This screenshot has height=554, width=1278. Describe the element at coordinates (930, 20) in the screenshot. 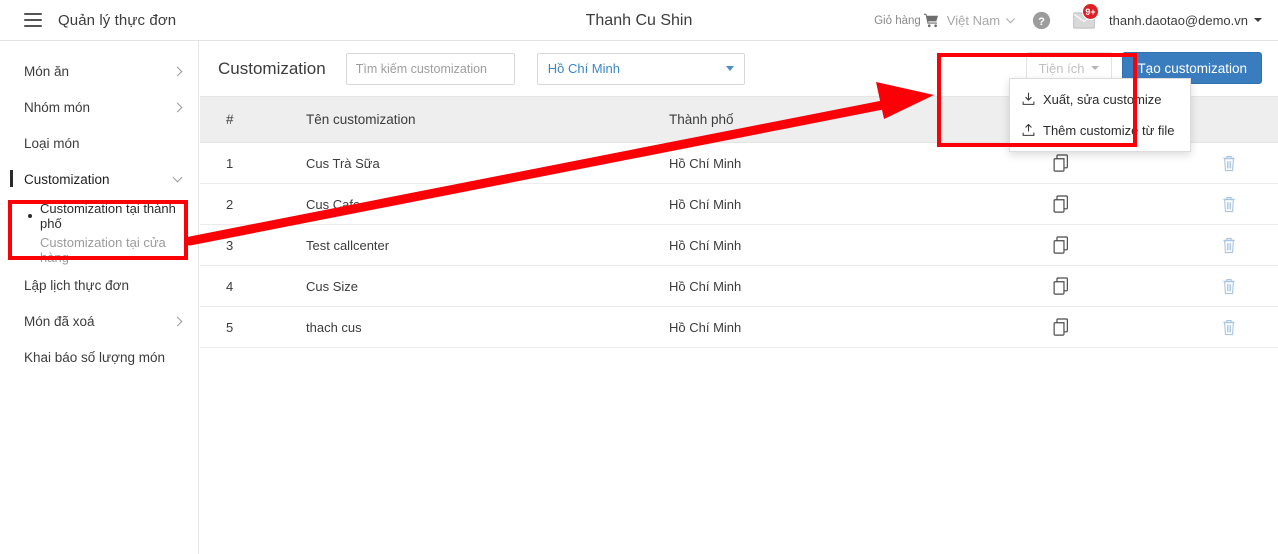

I see `shopping-cart-icon` at that location.